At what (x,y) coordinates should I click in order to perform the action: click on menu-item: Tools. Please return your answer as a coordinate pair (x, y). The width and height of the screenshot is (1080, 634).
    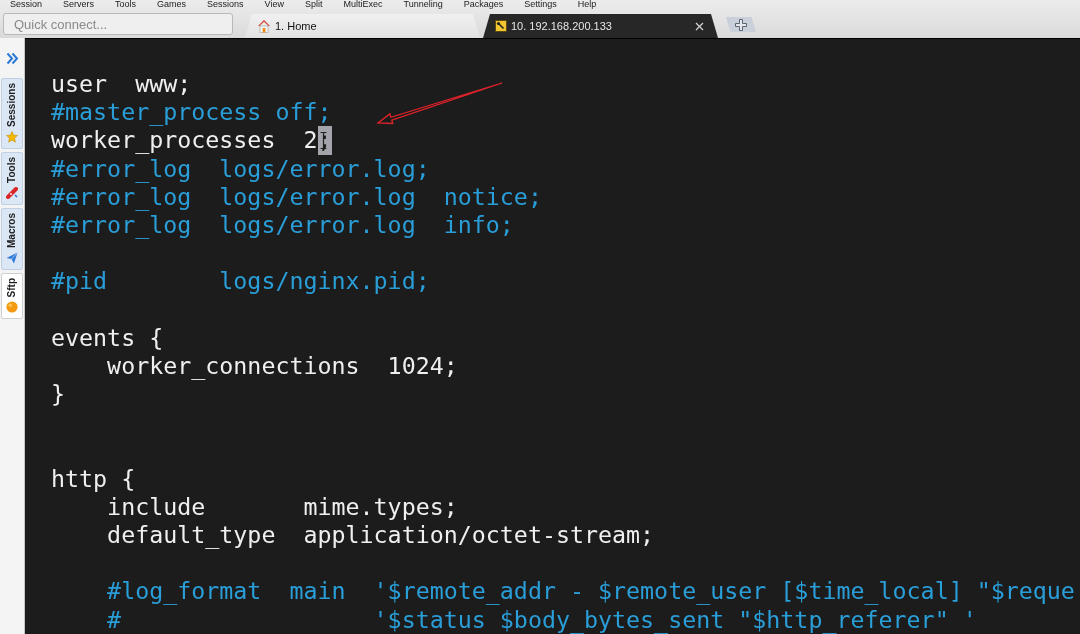
    Looking at the image, I should click on (126, 4).